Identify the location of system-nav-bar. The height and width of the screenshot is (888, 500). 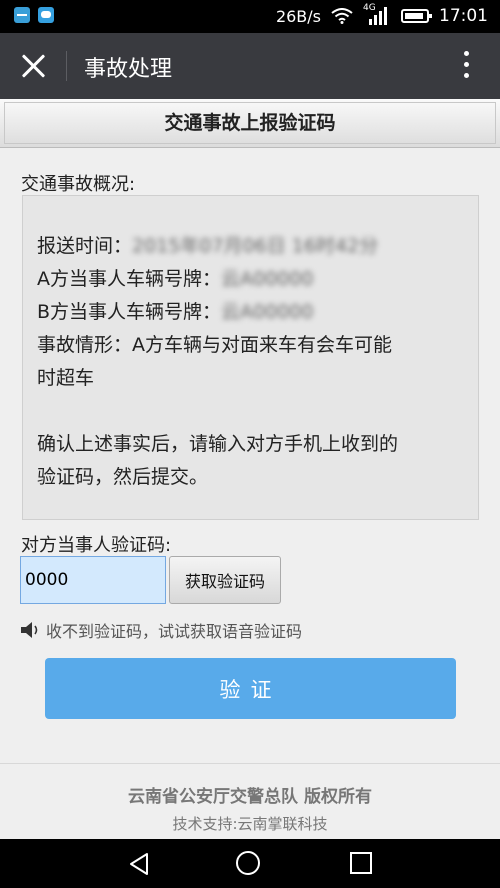
(250, 863).